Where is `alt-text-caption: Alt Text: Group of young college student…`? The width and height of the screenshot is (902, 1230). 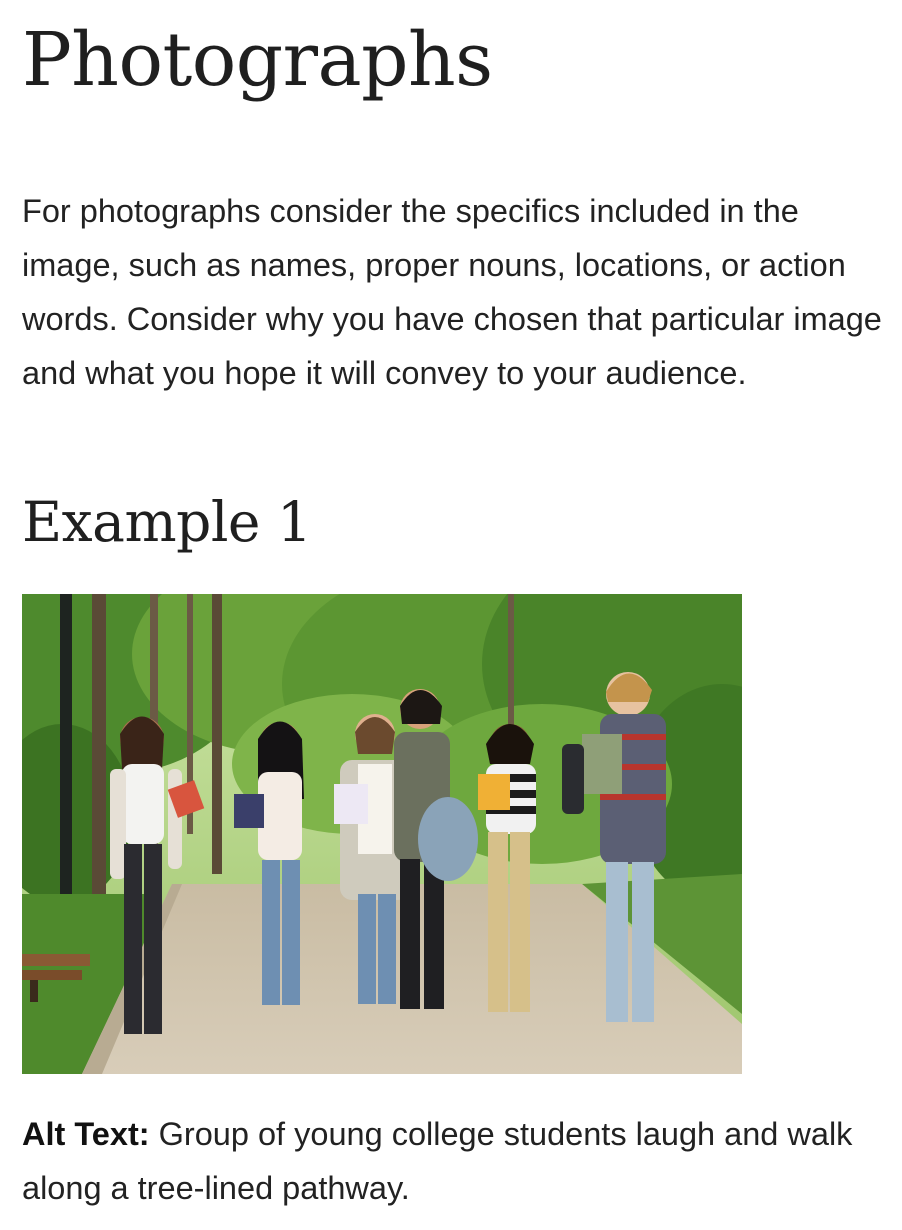 alt-text-caption: Alt Text: Group of young college student… is located at coordinates (452, 1161).